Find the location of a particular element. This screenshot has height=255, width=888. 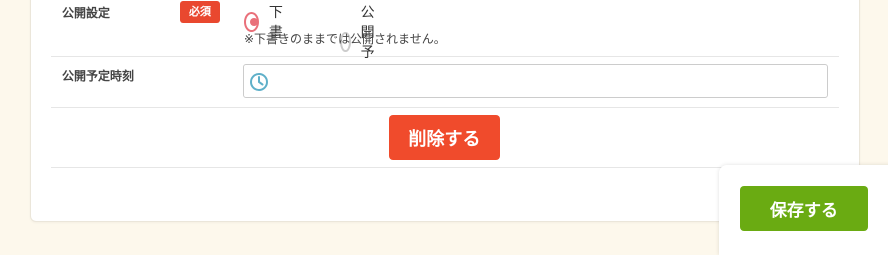

save-panel: 保存する is located at coordinates (803, 210).